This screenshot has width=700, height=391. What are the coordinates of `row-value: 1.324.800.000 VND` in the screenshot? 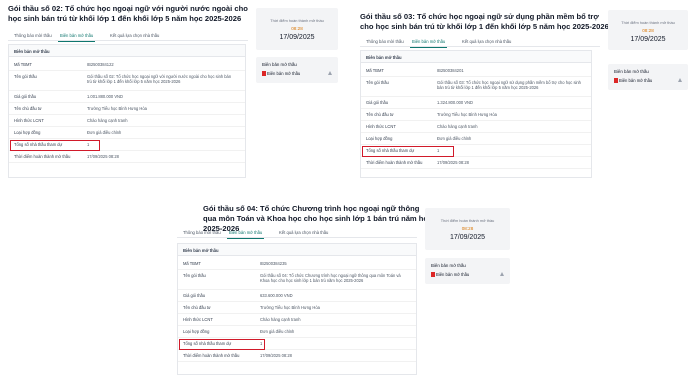 It's located at (455, 102).